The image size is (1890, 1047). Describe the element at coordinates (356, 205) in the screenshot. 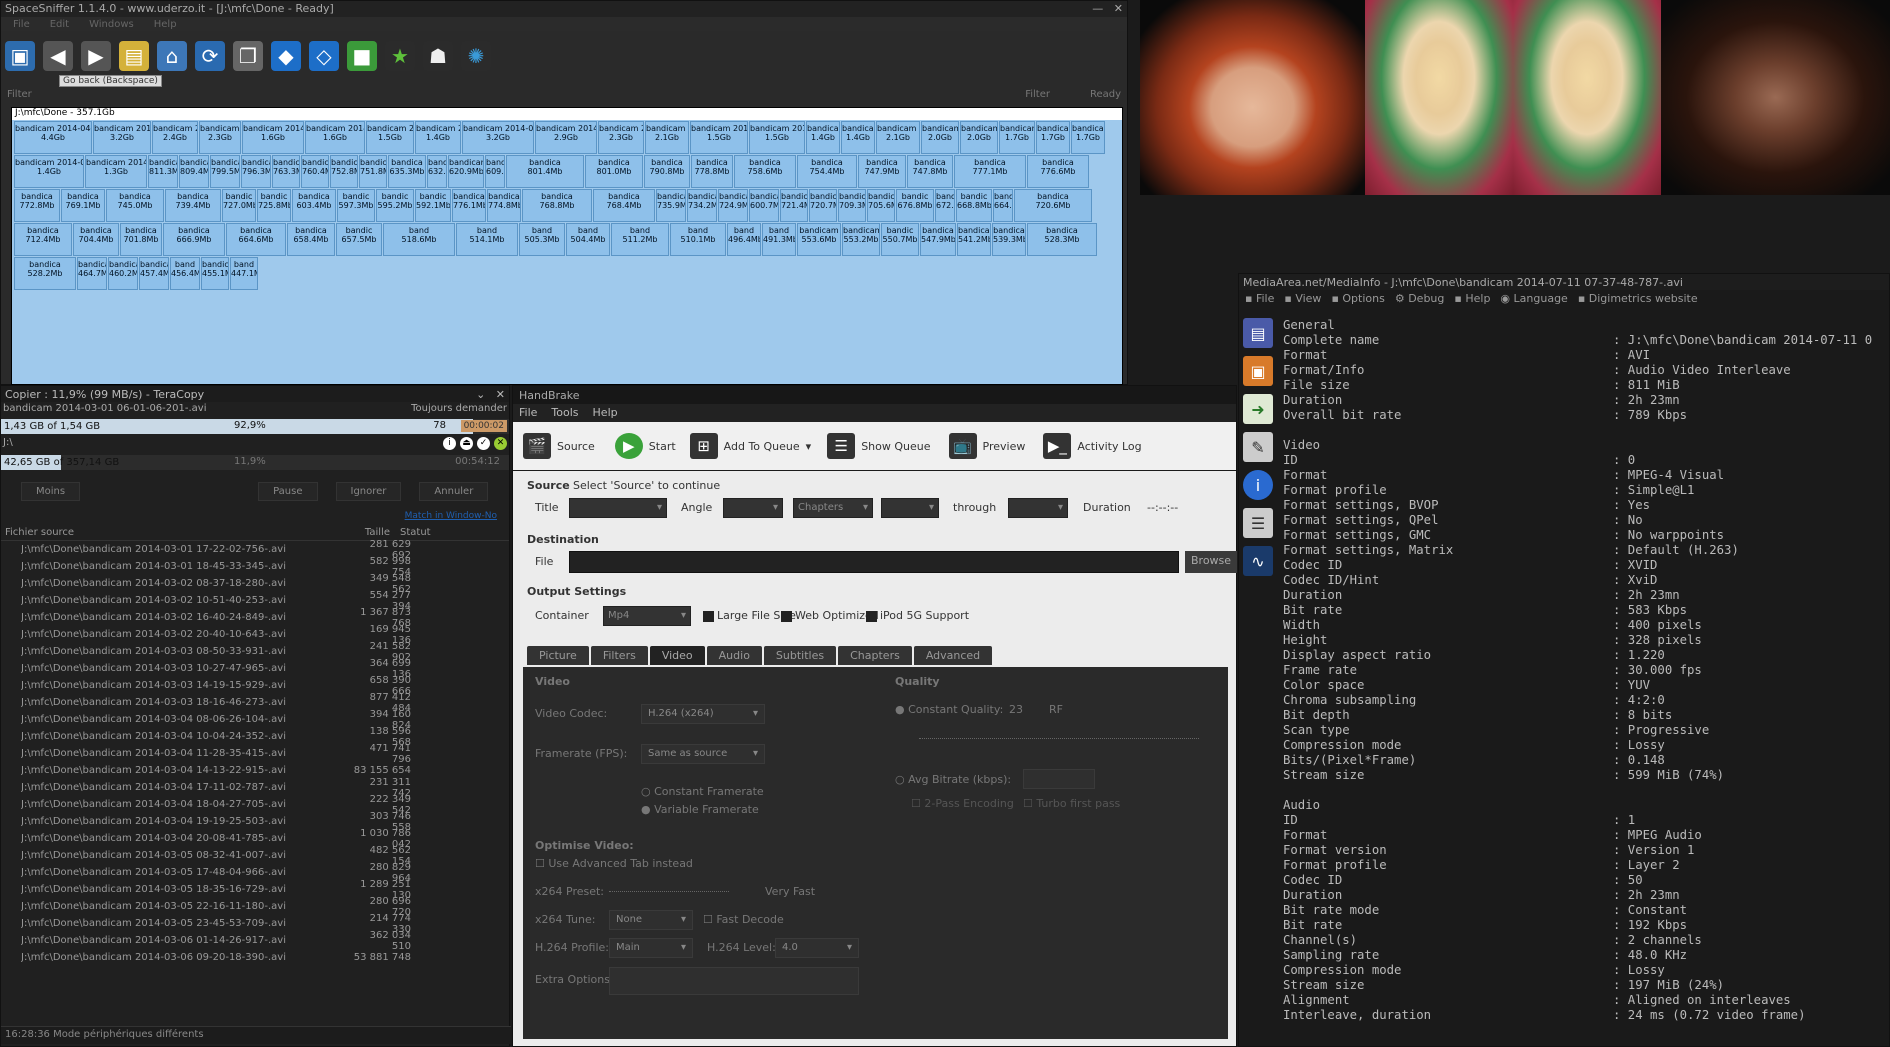

I see `treemap-cell: bandic 597.3Mb` at that location.